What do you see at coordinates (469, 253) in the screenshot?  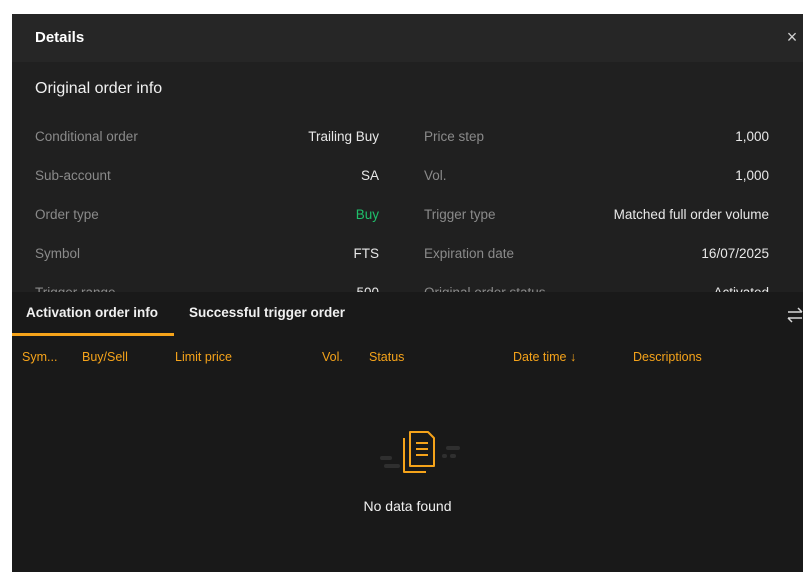 I see `info-label: Expiration date` at bounding box center [469, 253].